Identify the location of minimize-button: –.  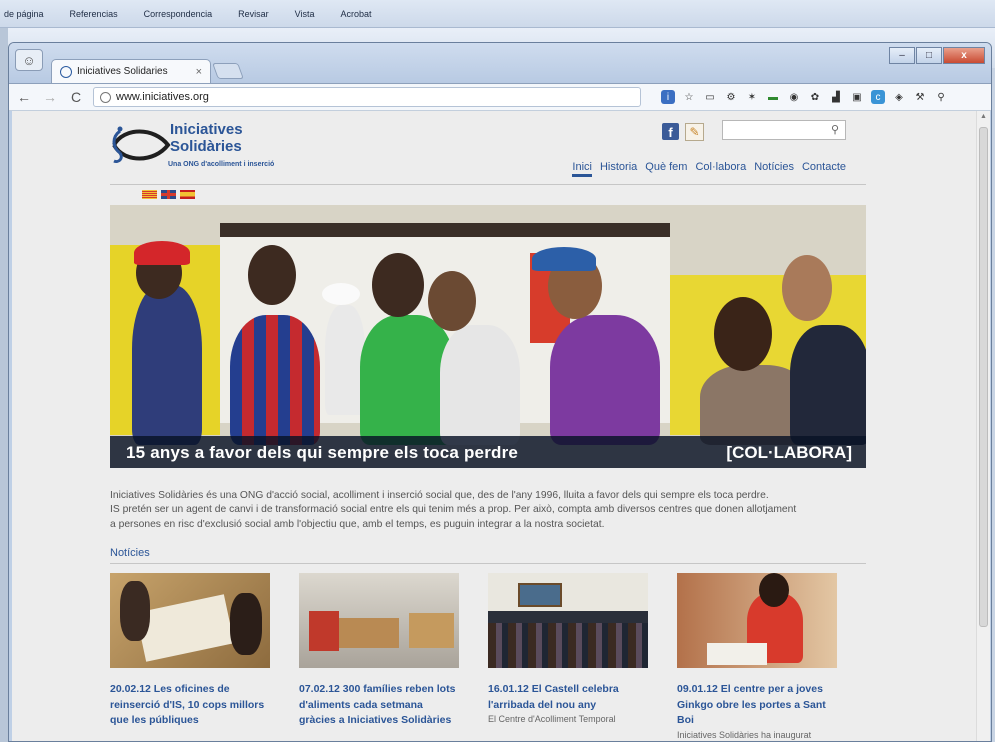
(902, 55).